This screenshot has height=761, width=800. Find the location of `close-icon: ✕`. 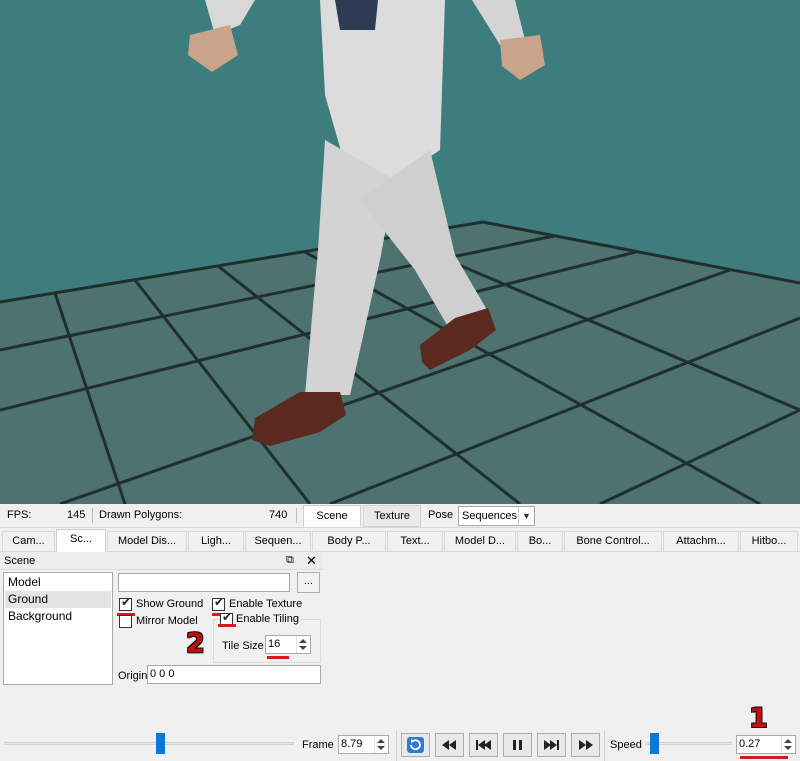

close-icon: ✕ is located at coordinates (311, 561).